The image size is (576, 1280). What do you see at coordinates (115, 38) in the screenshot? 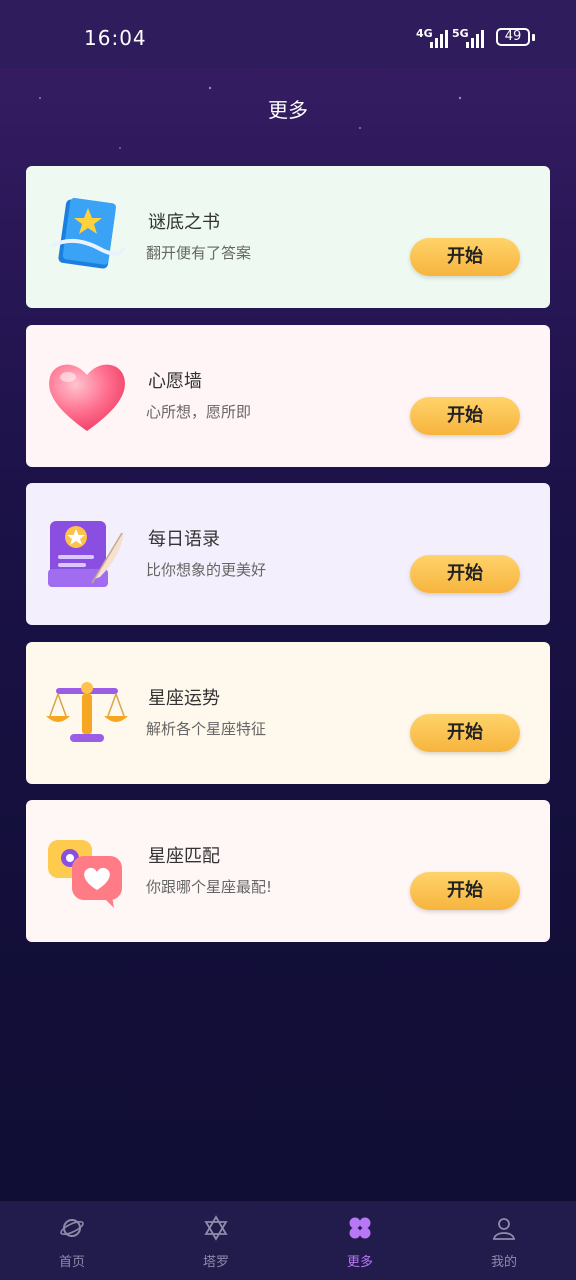
I see `status-time: 16:04` at bounding box center [115, 38].